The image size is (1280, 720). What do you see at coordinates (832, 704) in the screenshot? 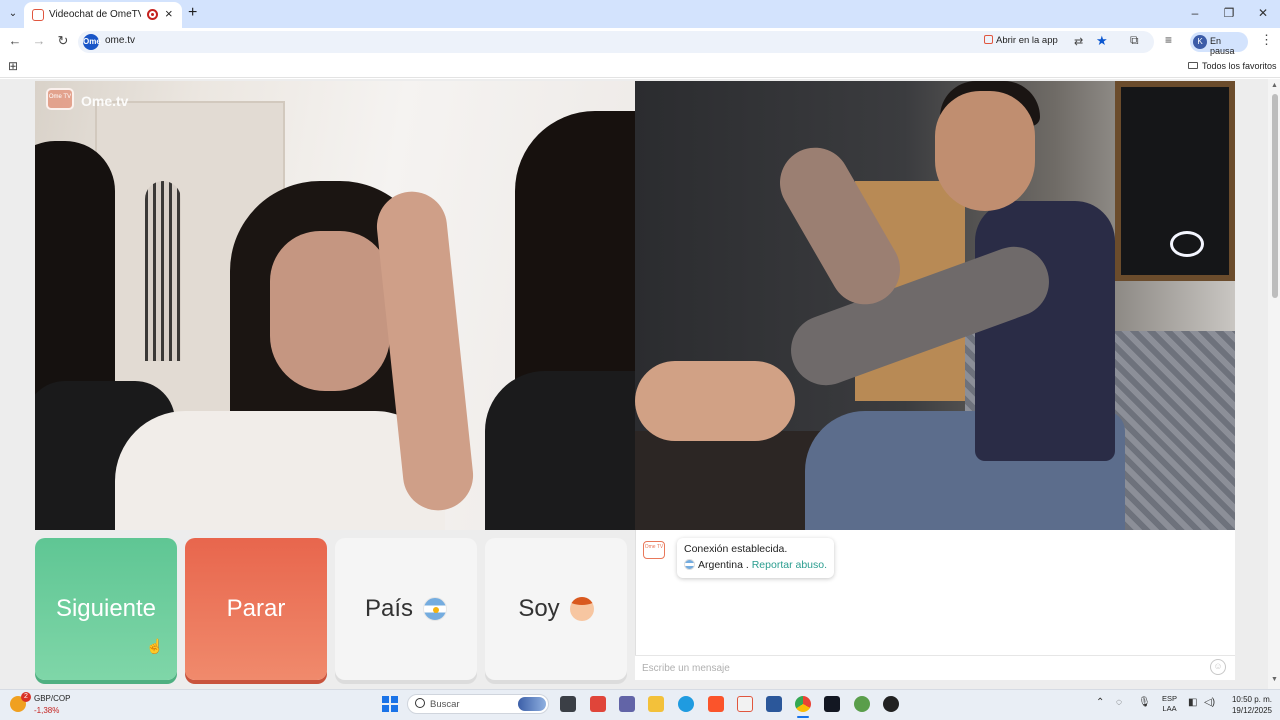
I see `tradingview-icon` at bounding box center [832, 704].